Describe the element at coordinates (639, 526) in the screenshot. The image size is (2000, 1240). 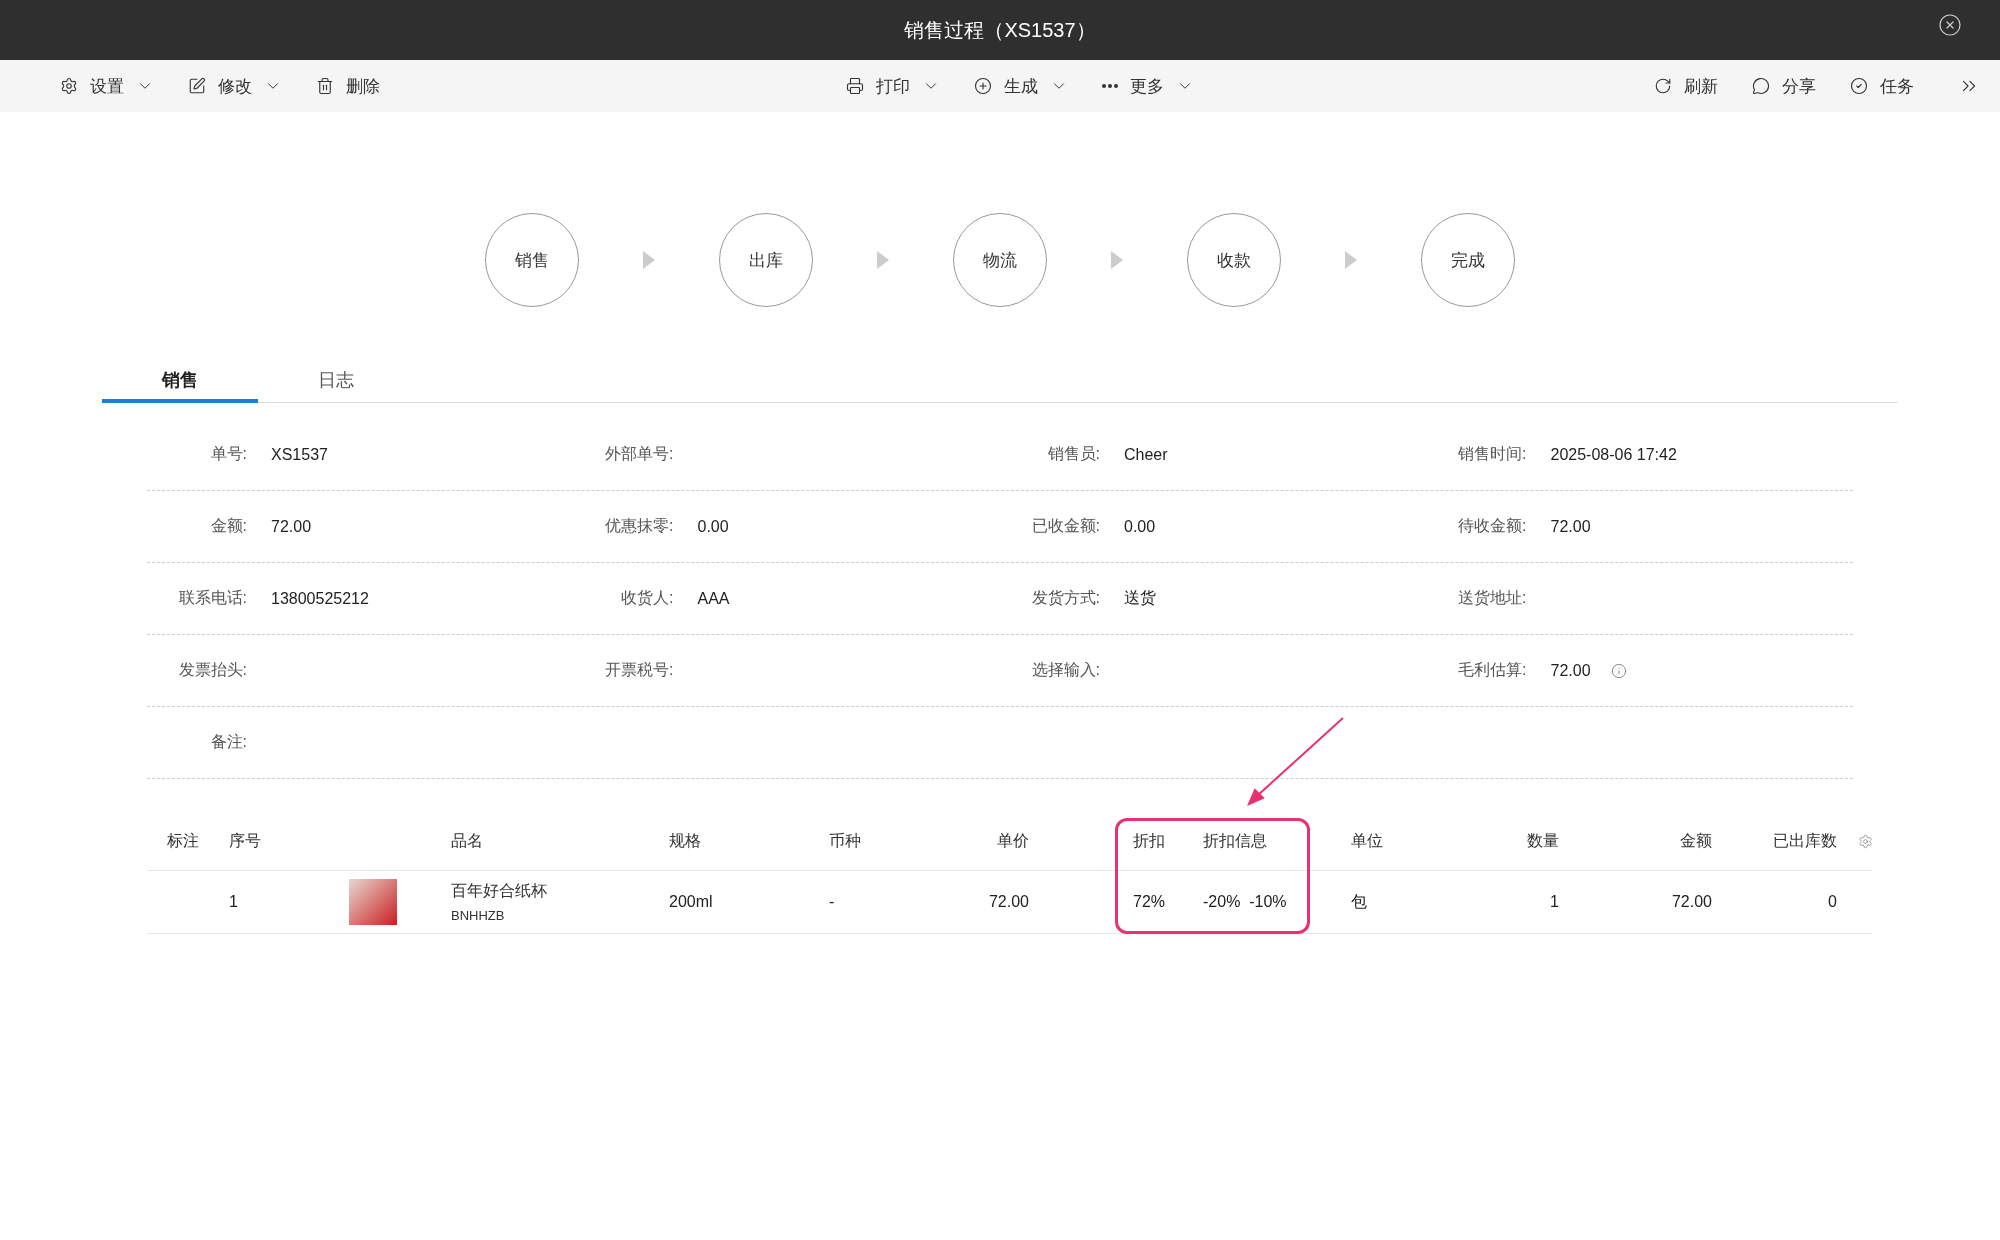
I see `field-label: 优惠抹零:` at that location.